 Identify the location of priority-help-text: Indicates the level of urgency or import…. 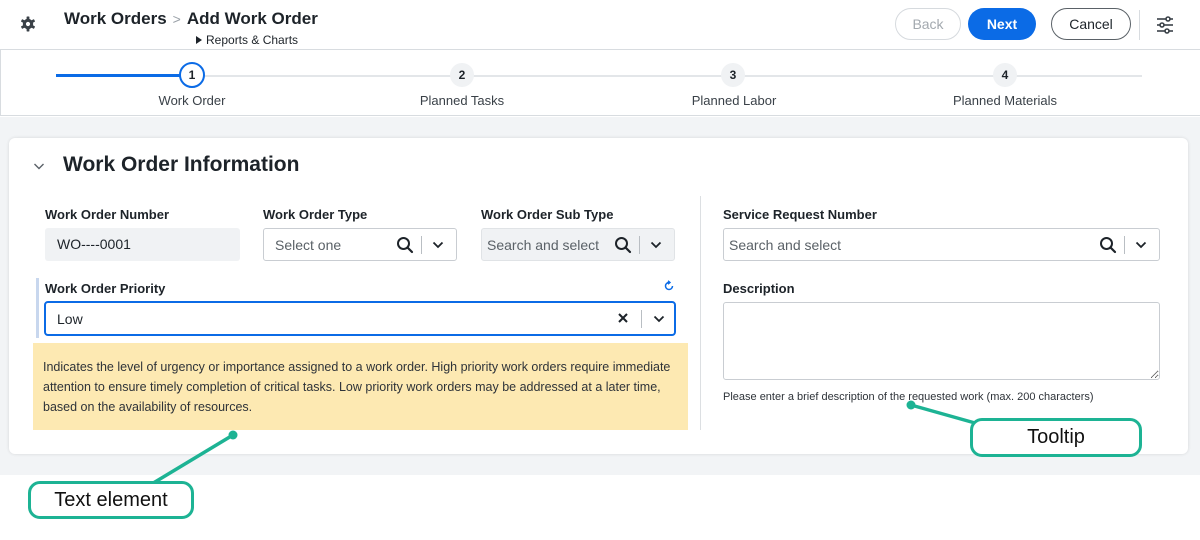
(360, 386).